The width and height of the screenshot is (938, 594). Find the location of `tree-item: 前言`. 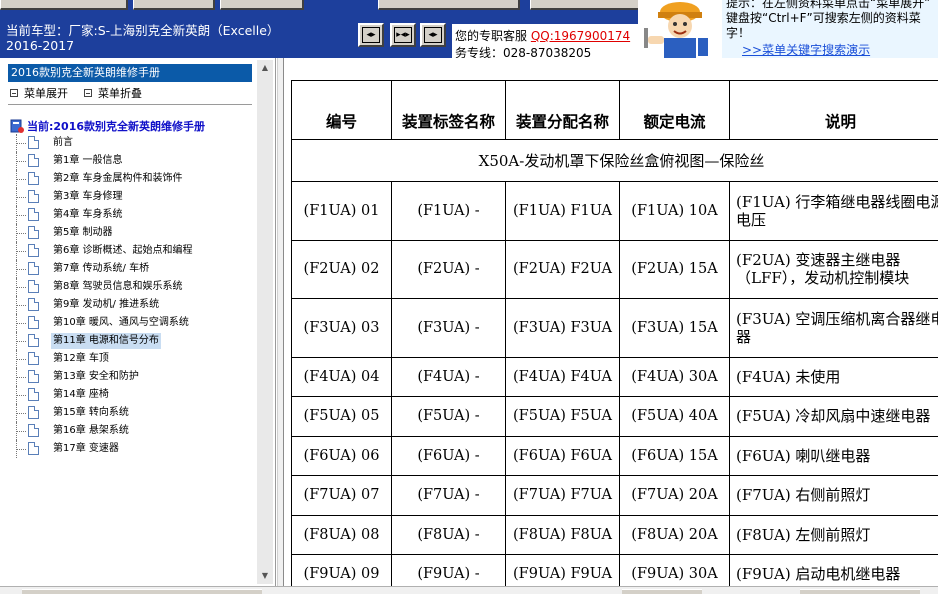

tree-item: 前言 is located at coordinates (127, 143).